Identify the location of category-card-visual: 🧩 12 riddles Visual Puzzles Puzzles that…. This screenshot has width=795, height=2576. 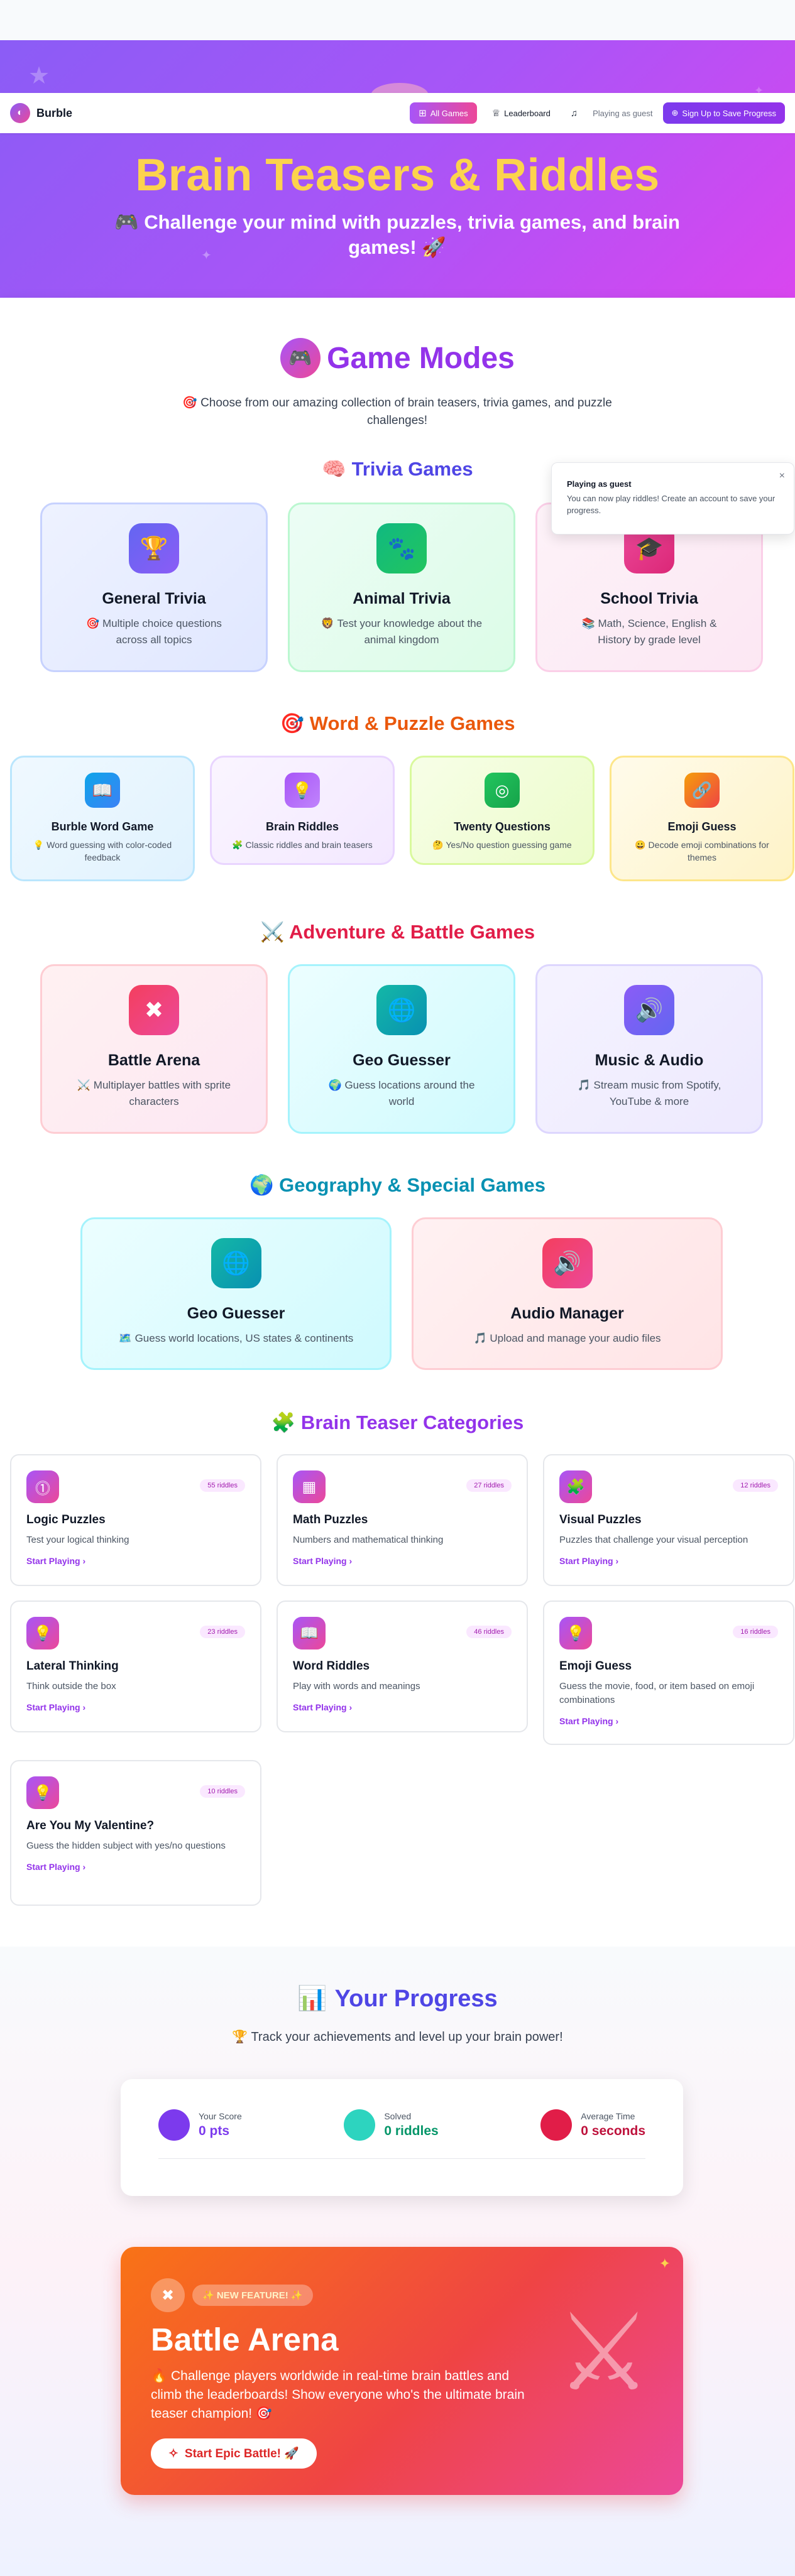
(669, 1520).